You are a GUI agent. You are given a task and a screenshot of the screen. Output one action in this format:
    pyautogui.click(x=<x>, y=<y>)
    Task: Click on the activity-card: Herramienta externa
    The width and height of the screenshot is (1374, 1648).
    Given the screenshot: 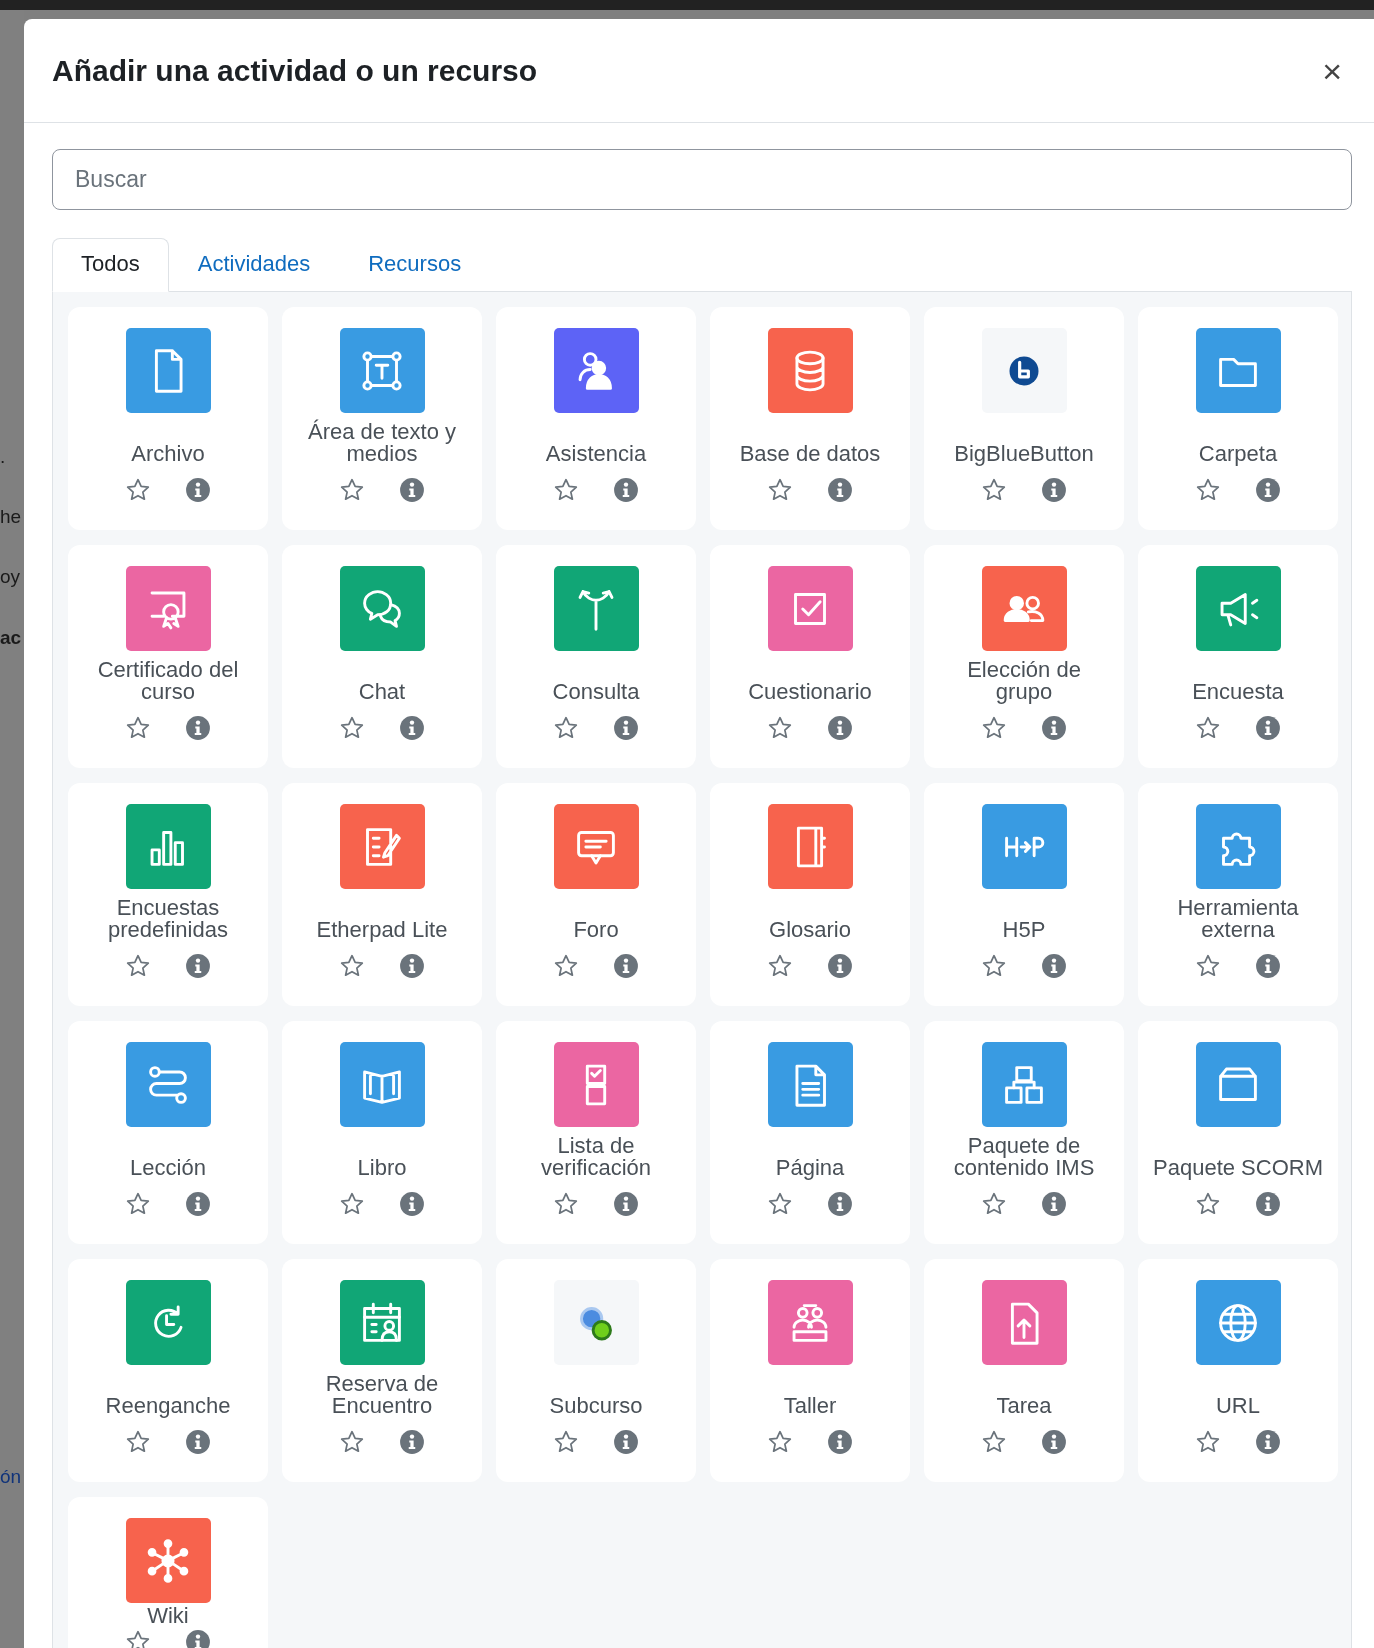 What is the action you would take?
    pyautogui.click(x=1238, y=894)
    